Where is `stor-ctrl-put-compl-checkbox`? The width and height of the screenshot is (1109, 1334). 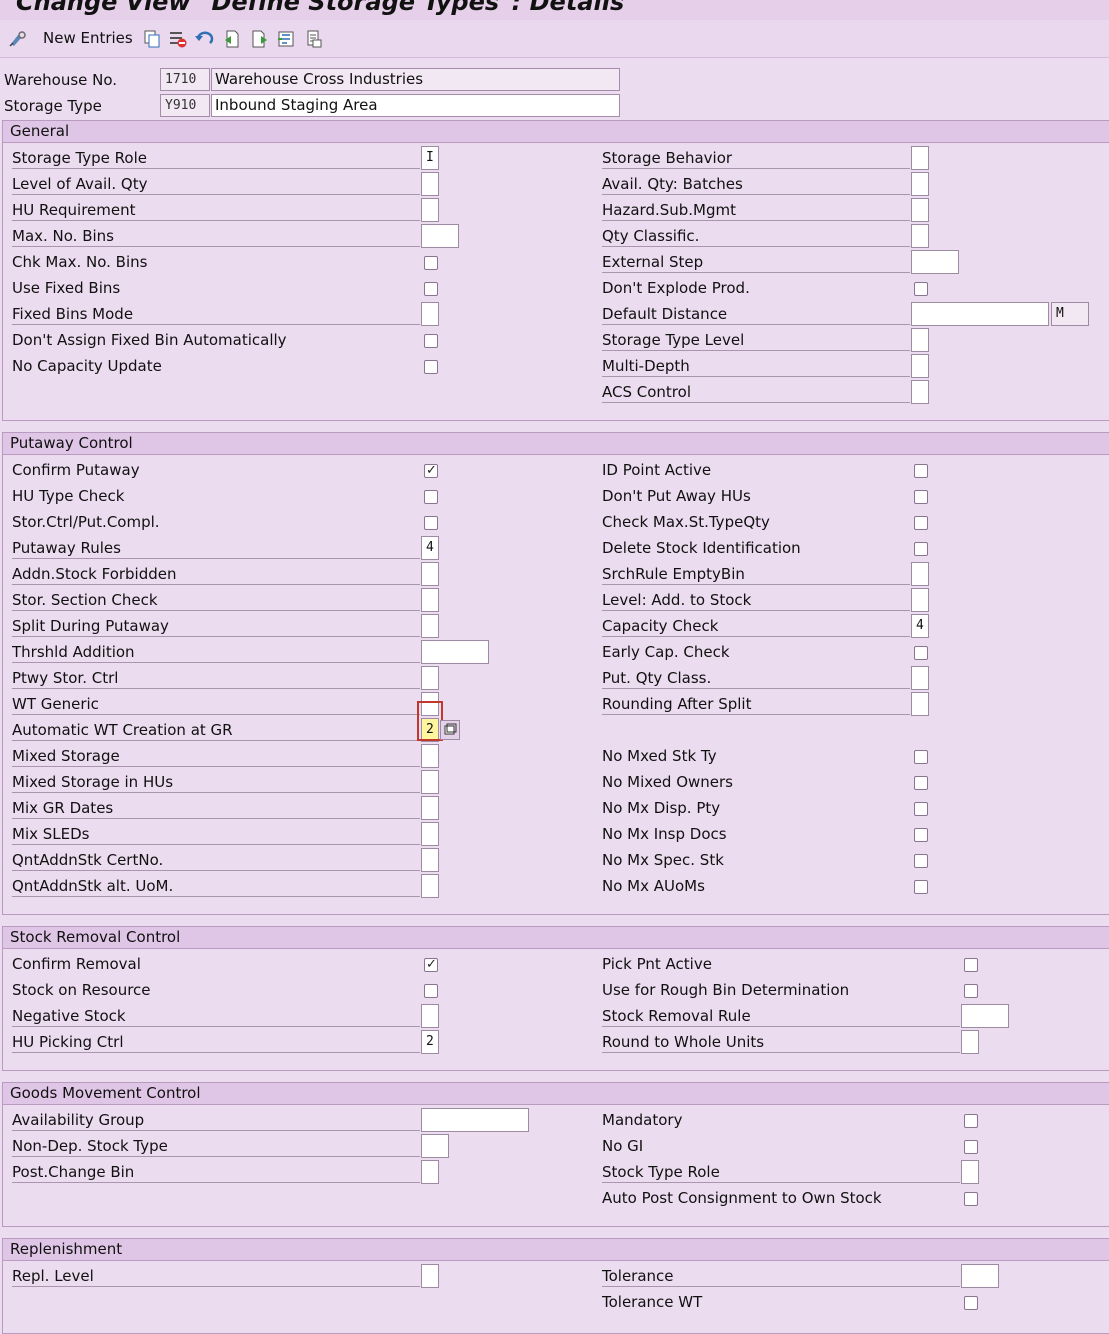 stor-ctrl-put-compl-checkbox is located at coordinates (431, 523).